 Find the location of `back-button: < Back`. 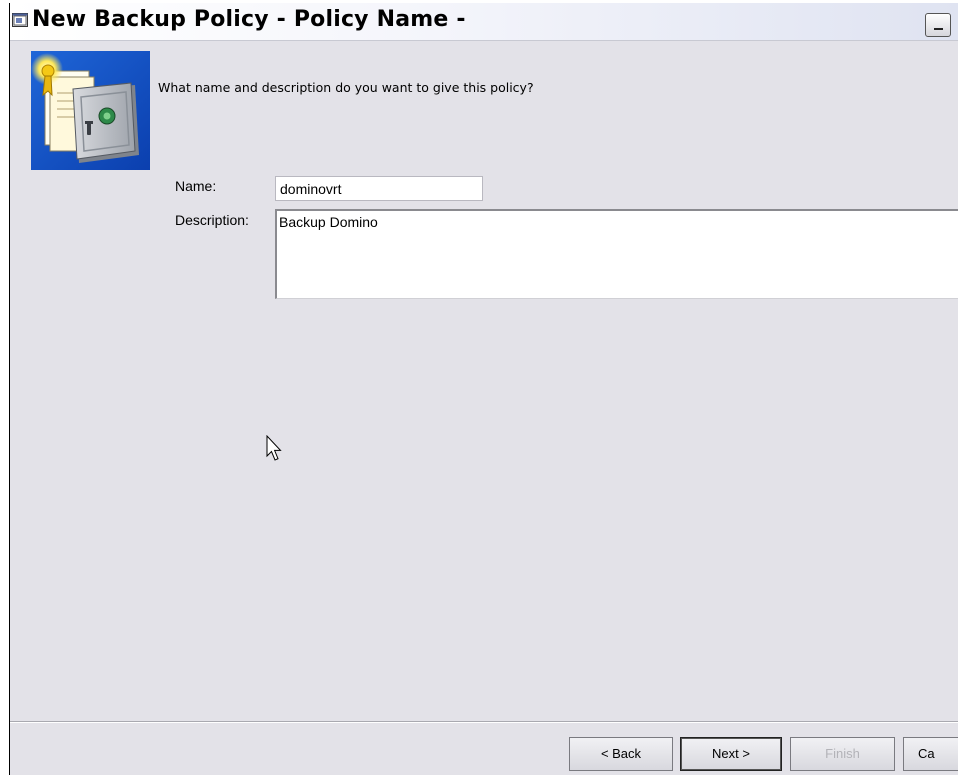

back-button: < Back is located at coordinates (621, 754).